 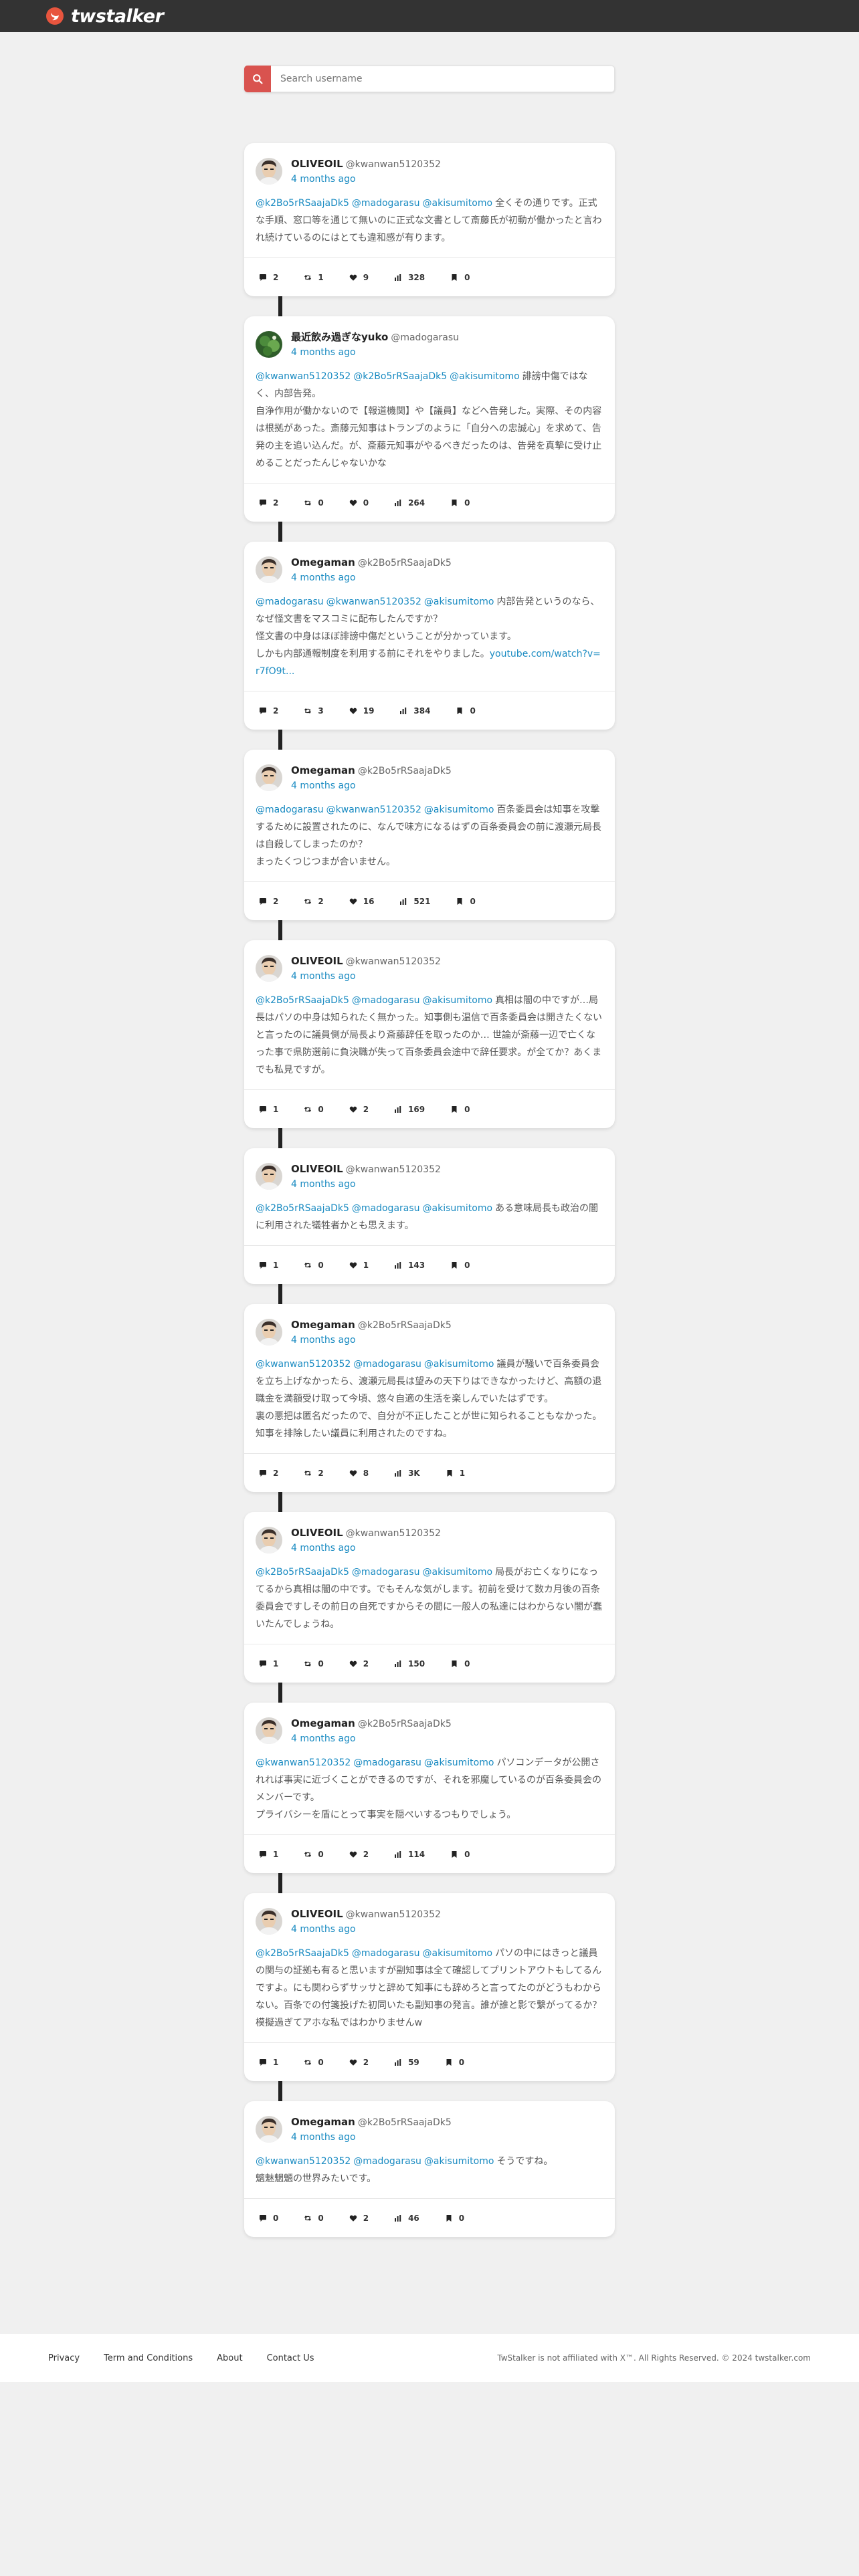 What do you see at coordinates (359, 1265) in the screenshot?
I see `like-stat: 1` at bounding box center [359, 1265].